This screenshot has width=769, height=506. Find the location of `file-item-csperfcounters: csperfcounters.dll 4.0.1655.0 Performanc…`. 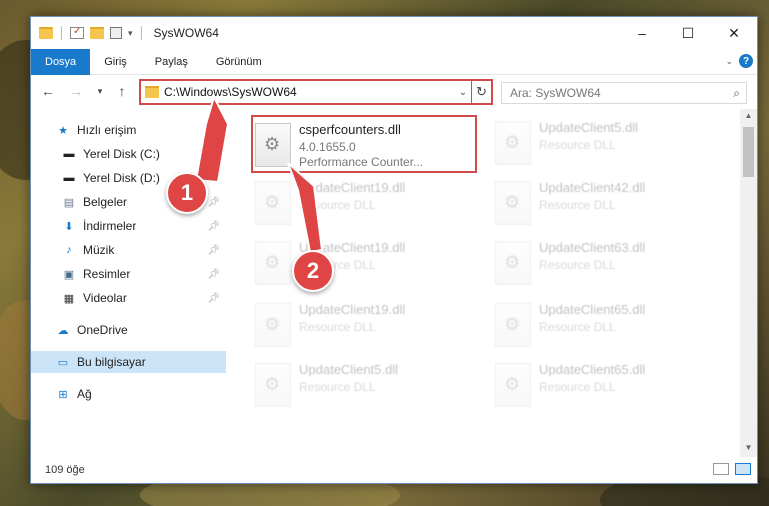

file-item-csperfcounters: csperfcounters.dll 4.0.1655.0 Performanc… is located at coordinates (364, 144).